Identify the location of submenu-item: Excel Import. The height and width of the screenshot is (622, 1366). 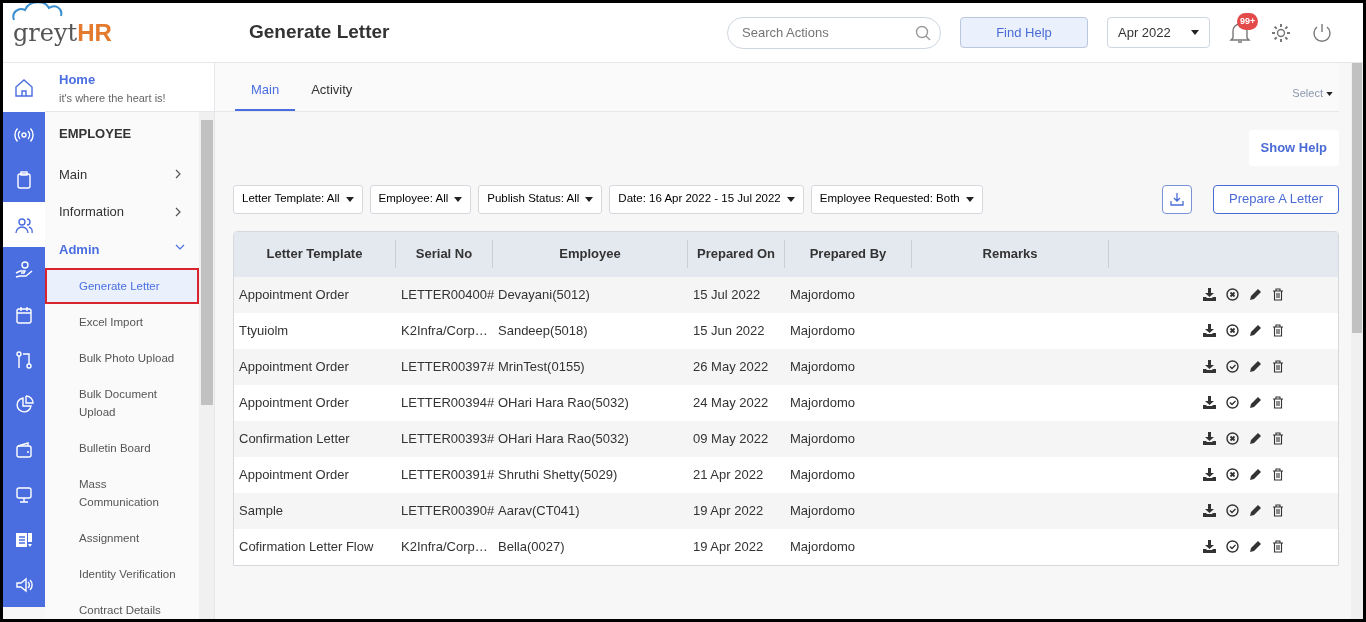
(122, 322).